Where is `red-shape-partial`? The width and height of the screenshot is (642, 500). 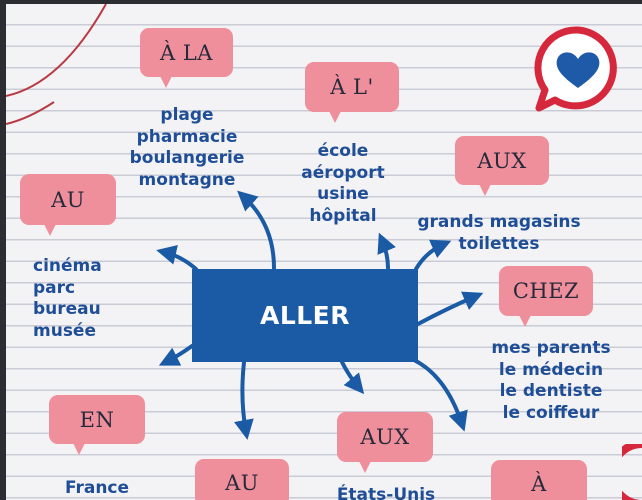 red-shape-partial is located at coordinates (632, 472).